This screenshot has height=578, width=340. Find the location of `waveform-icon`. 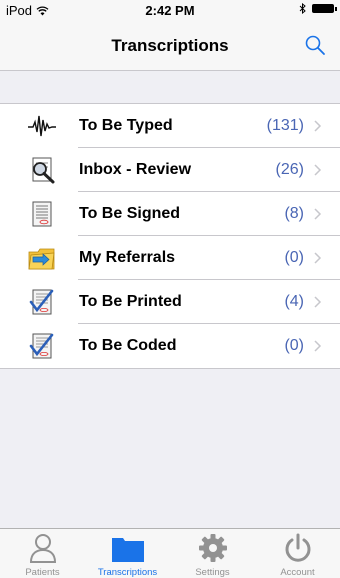

waveform-icon is located at coordinates (42, 126).